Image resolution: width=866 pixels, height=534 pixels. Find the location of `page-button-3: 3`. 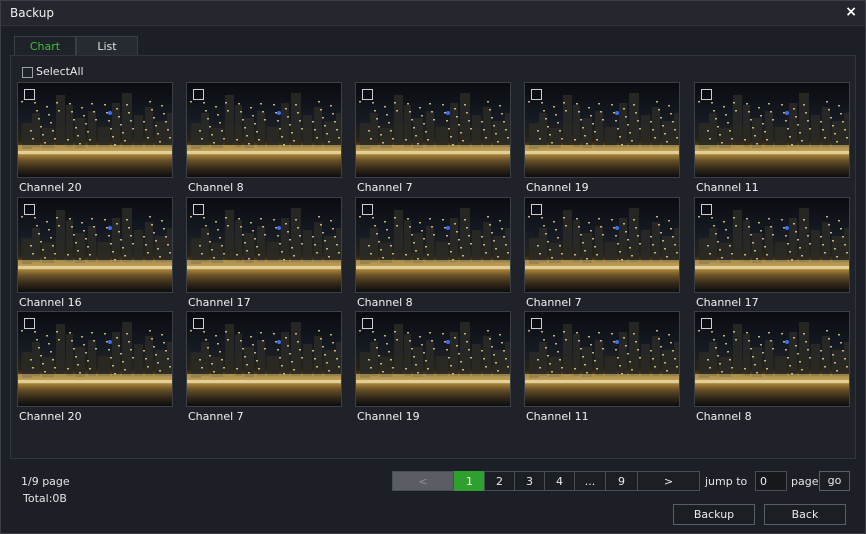

page-button-3: 3 is located at coordinates (529, 481).